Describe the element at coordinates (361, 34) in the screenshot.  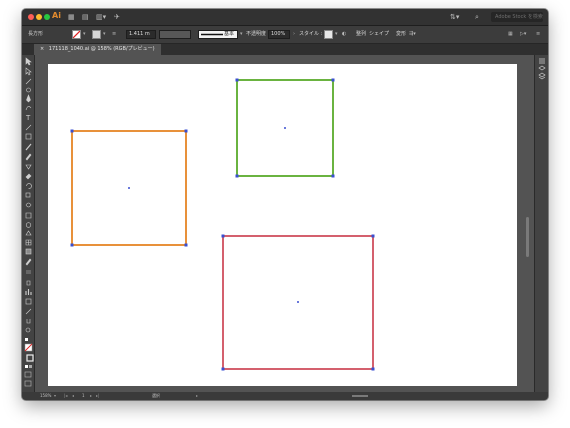
I see `align-button: 整列` at that location.